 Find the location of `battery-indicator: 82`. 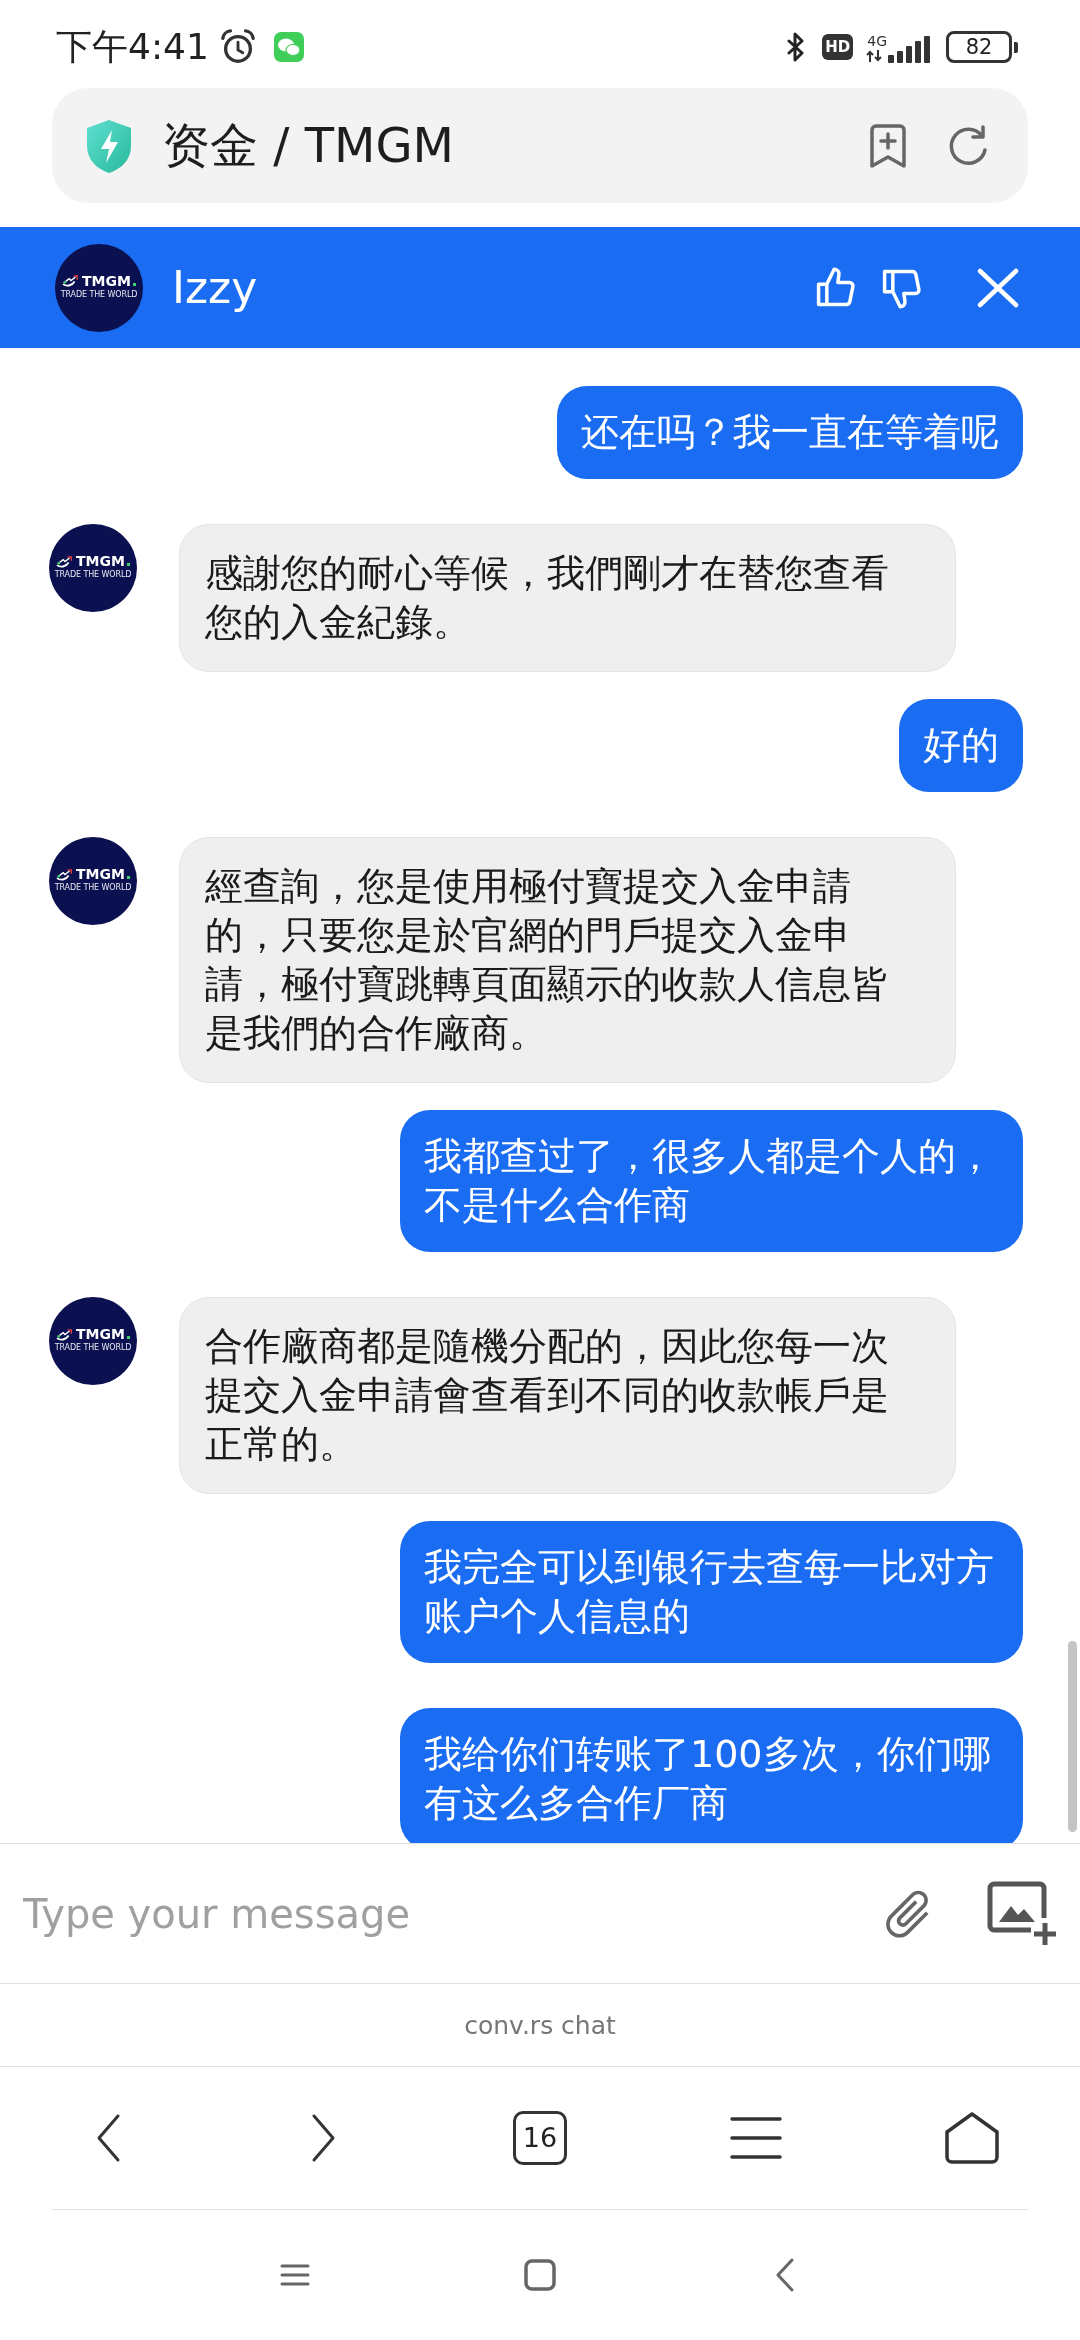

battery-indicator: 82 is located at coordinates (982, 47).